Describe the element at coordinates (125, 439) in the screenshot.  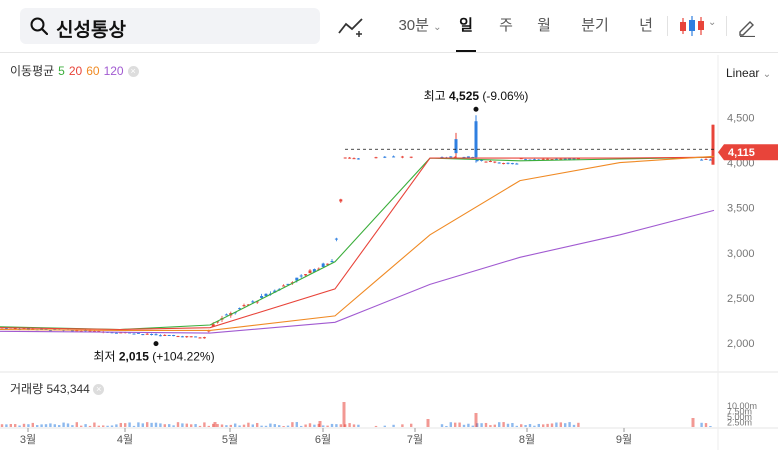
I see `x-tick-label: 4월` at that location.